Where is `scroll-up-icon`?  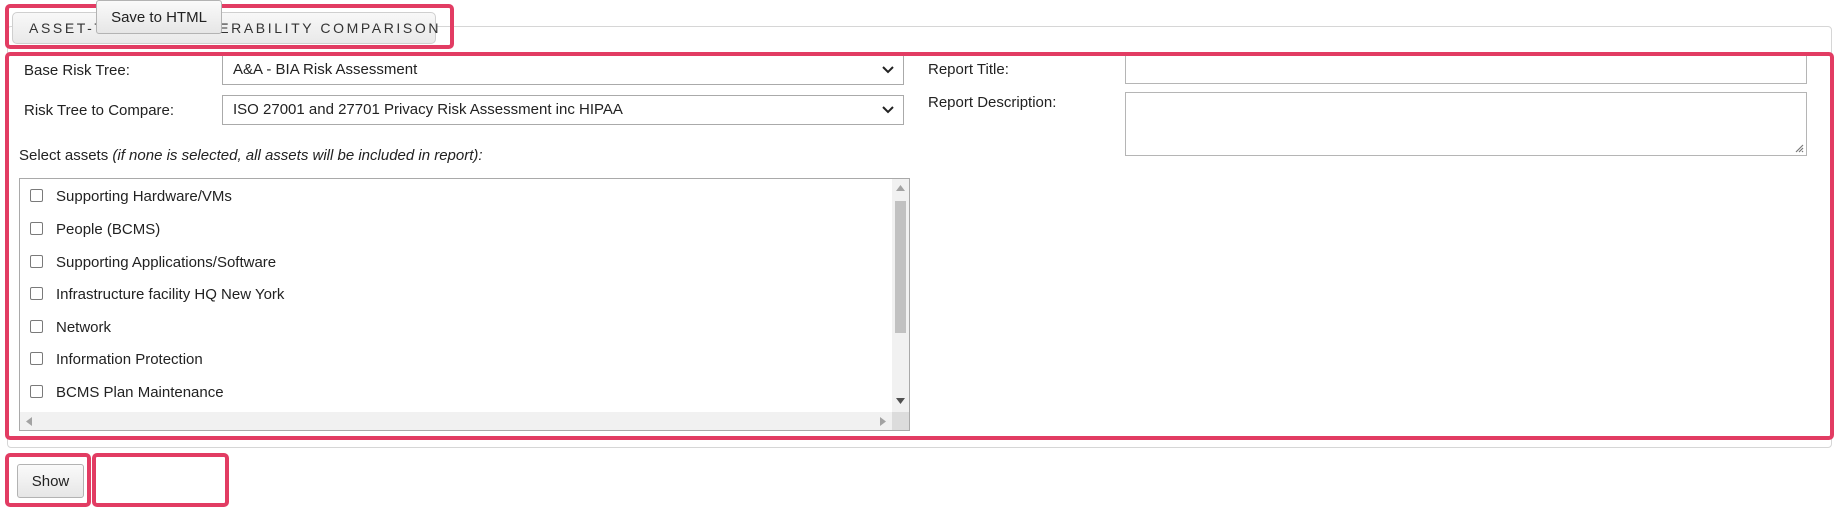 scroll-up-icon is located at coordinates (900, 188).